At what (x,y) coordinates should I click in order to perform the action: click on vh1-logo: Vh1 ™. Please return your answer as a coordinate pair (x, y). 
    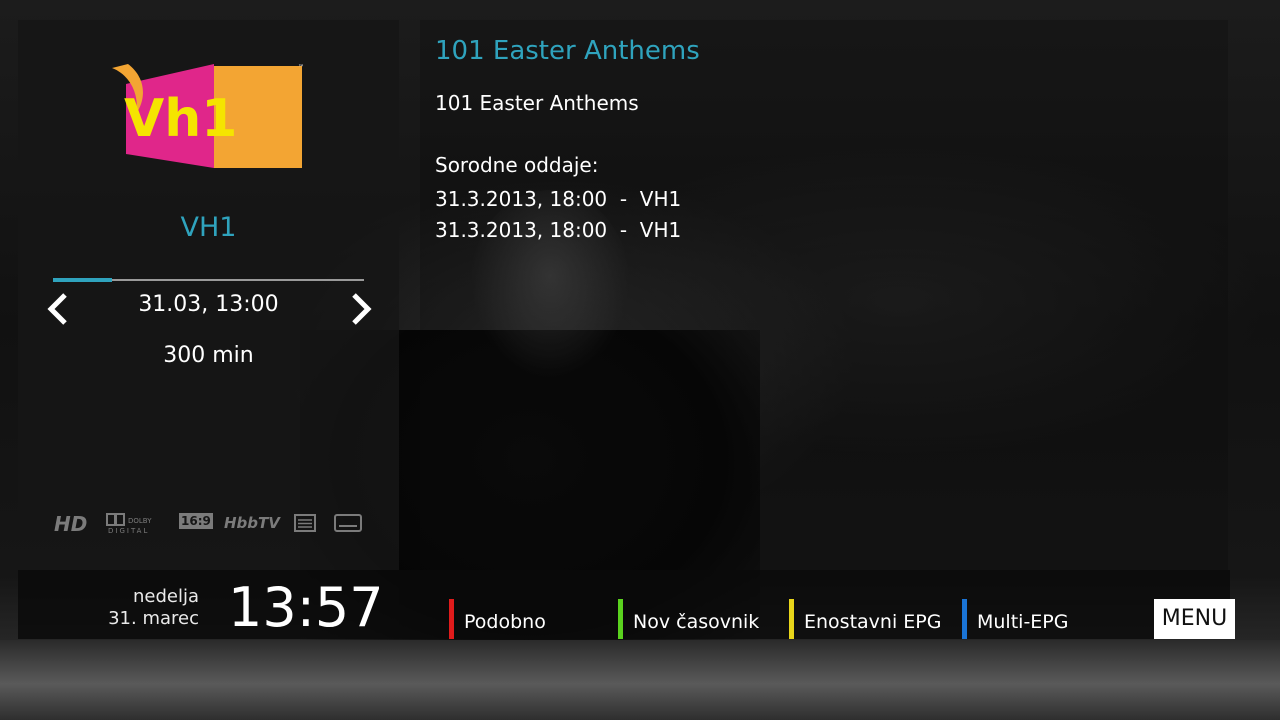
    Looking at the image, I should click on (208, 116).